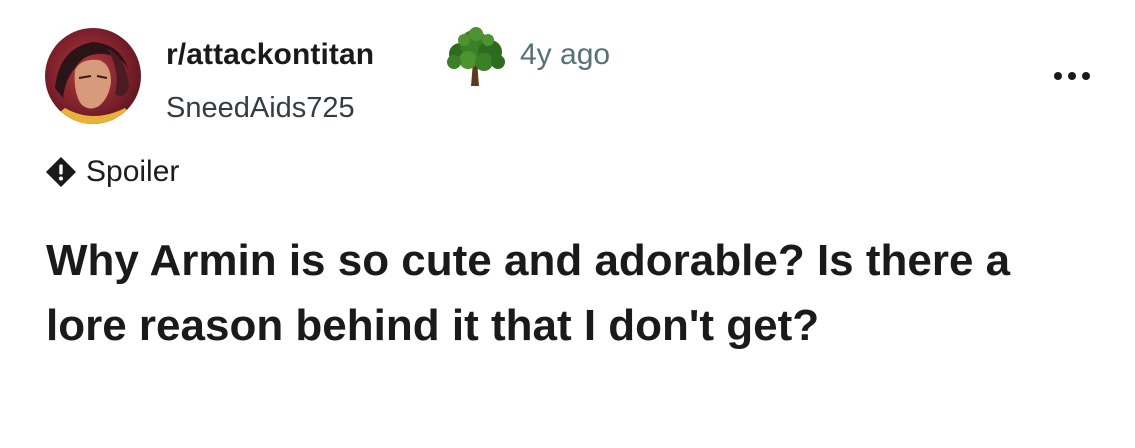 This screenshot has width=1135, height=448. I want to click on subreddit-name: r/attackontitan, so click(270, 55).